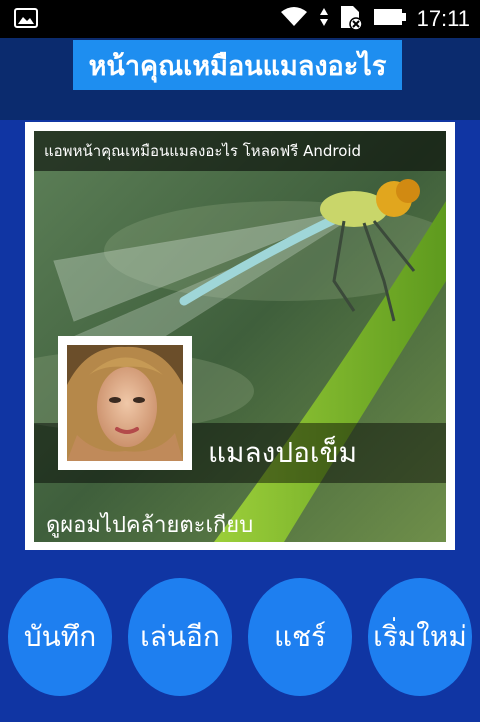  Describe the element at coordinates (237, 65) in the screenshot. I see `page-title: หน้าคุณเหมือนแมลงอะไร` at that location.